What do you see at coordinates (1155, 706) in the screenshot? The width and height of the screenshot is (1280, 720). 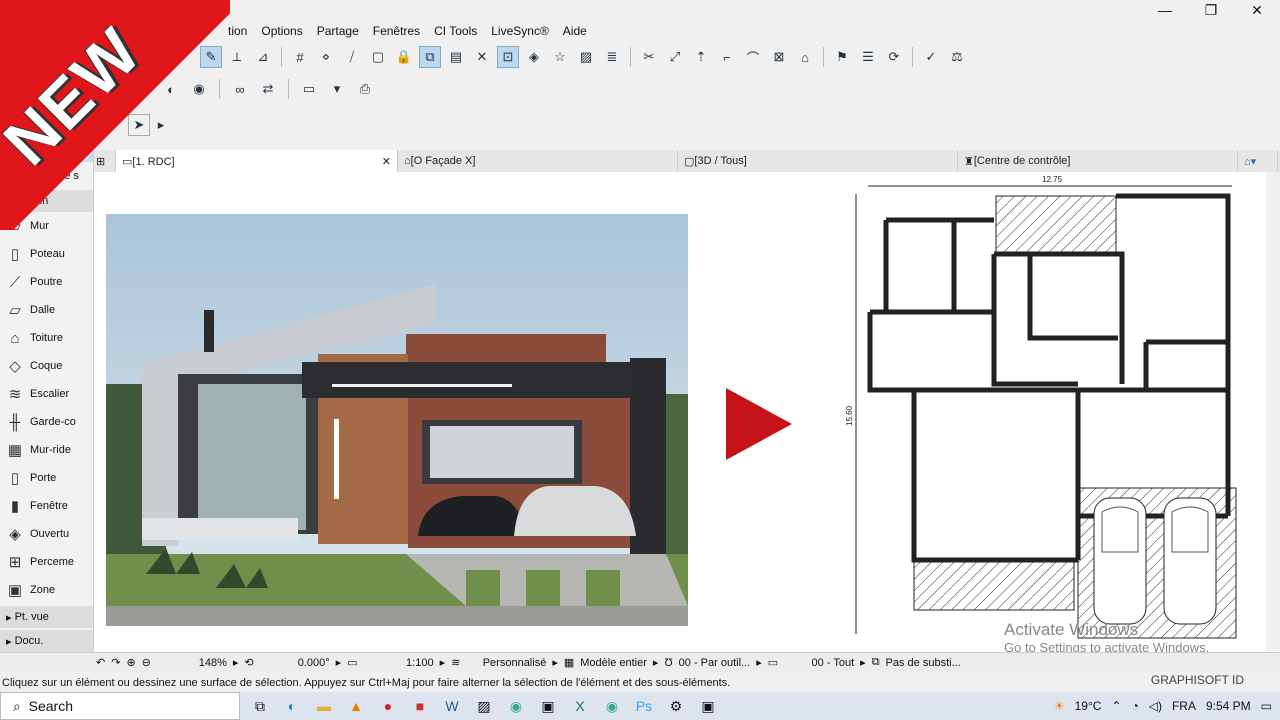 I see `volume-icon: ◁)` at bounding box center [1155, 706].